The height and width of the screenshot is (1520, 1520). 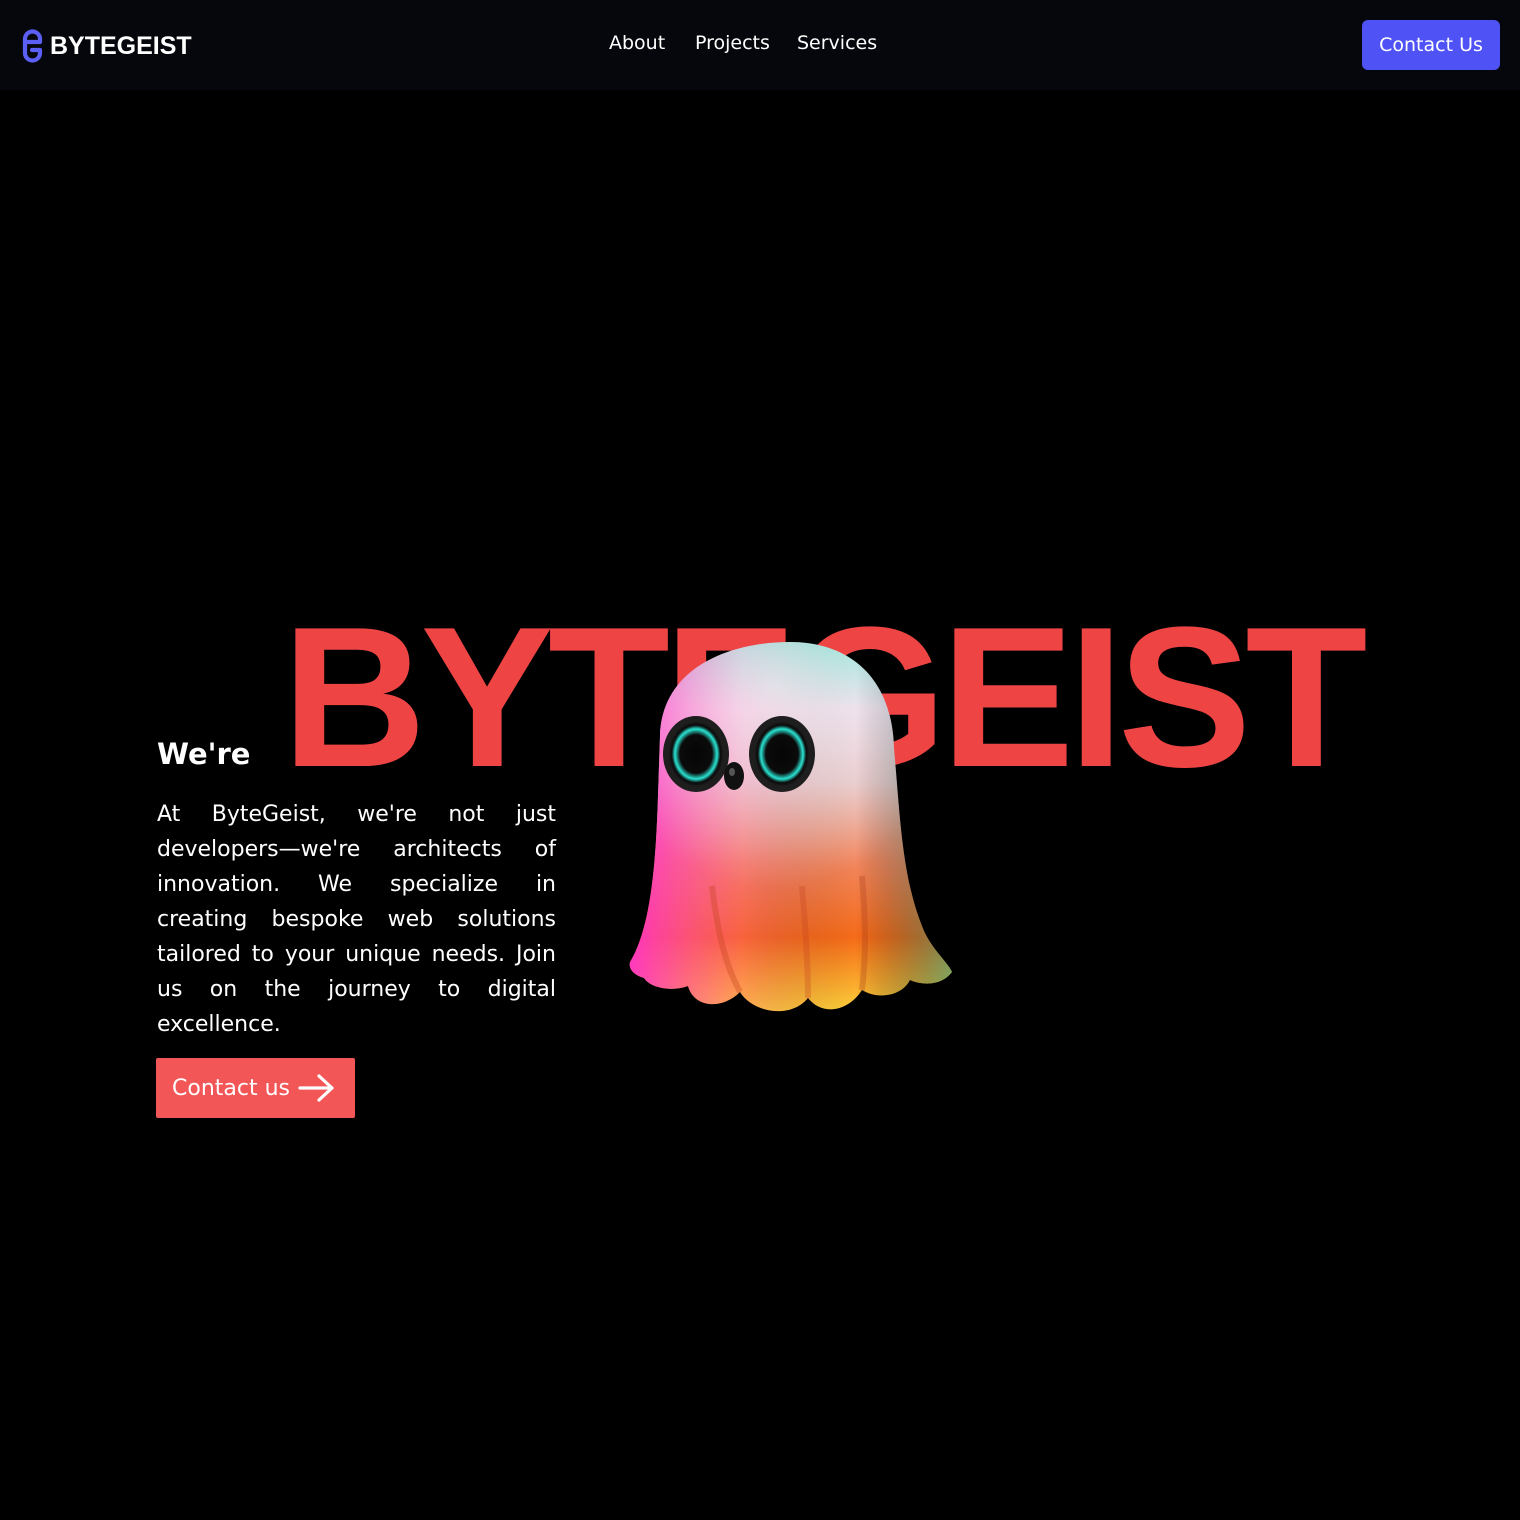 I want to click on brand-logo-link: BYTEGEIST, so click(x=105, y=46).